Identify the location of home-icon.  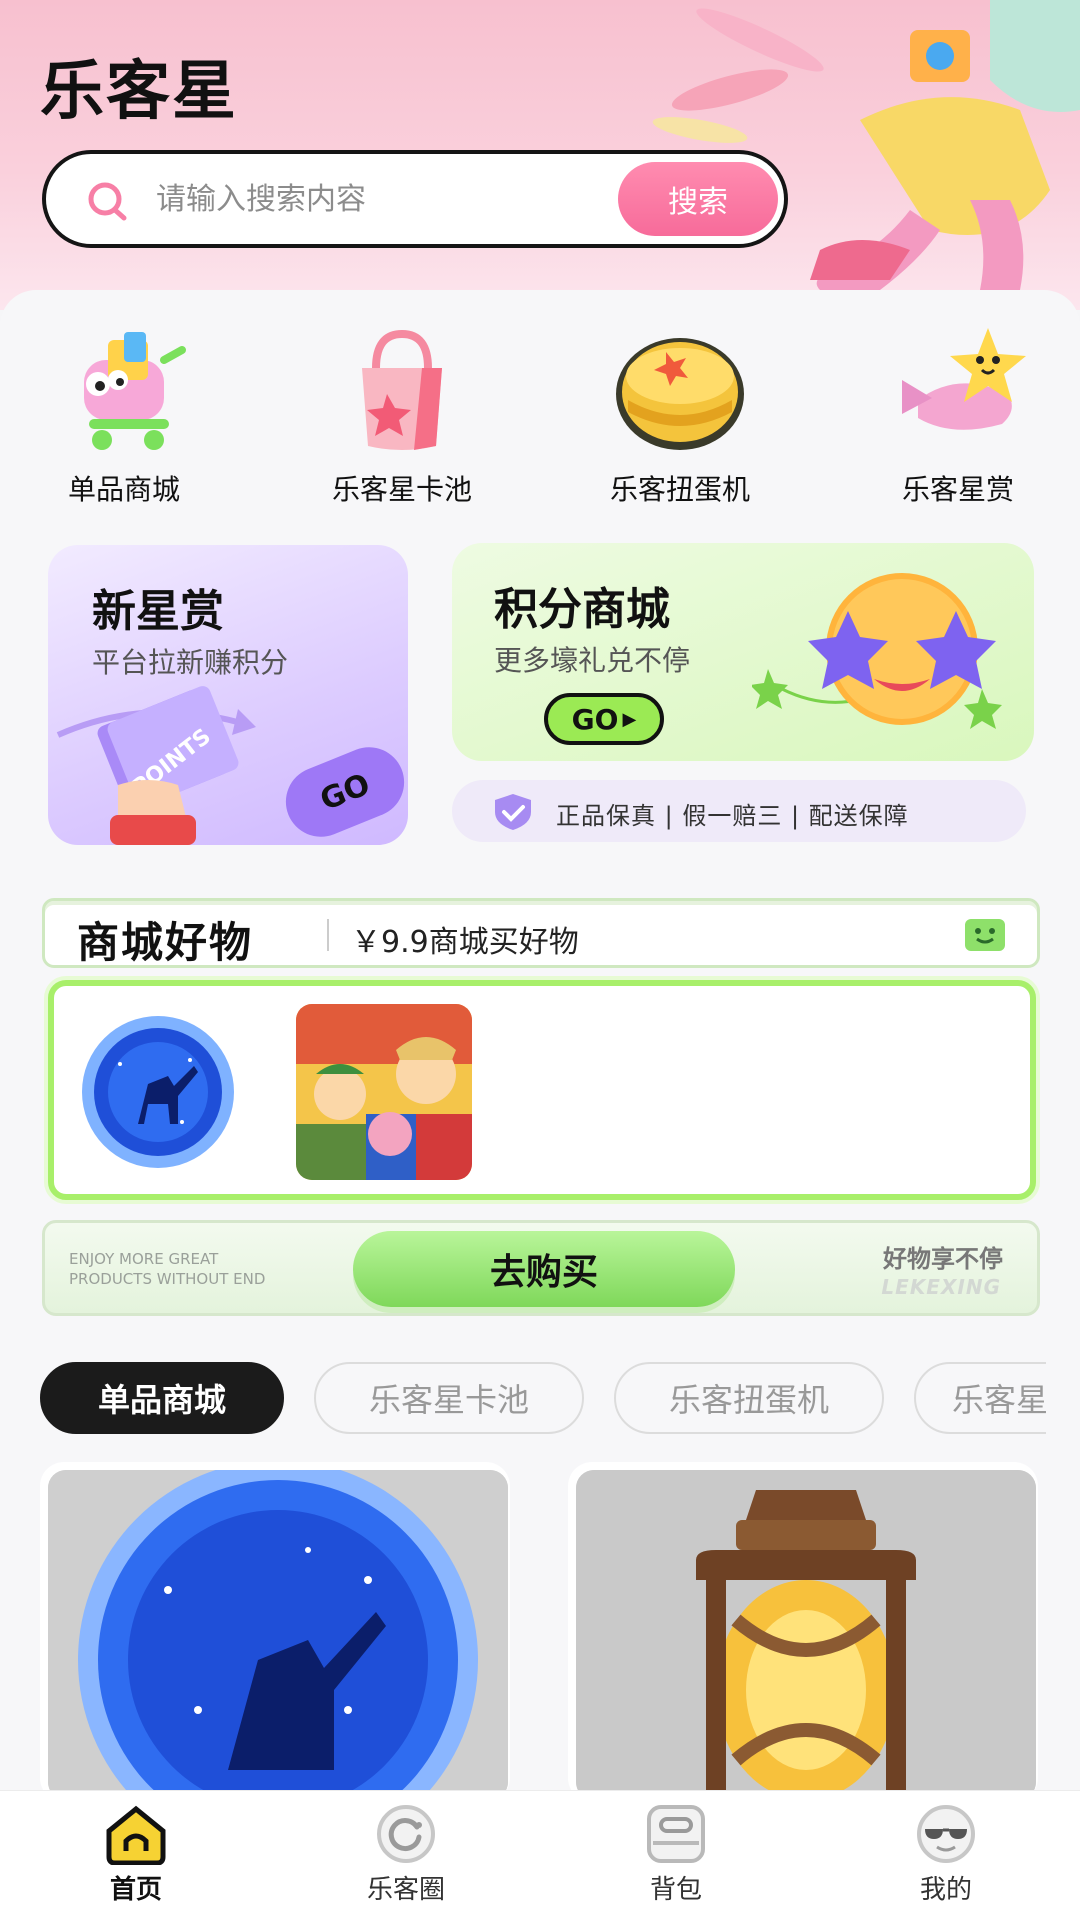
(136, 1835).